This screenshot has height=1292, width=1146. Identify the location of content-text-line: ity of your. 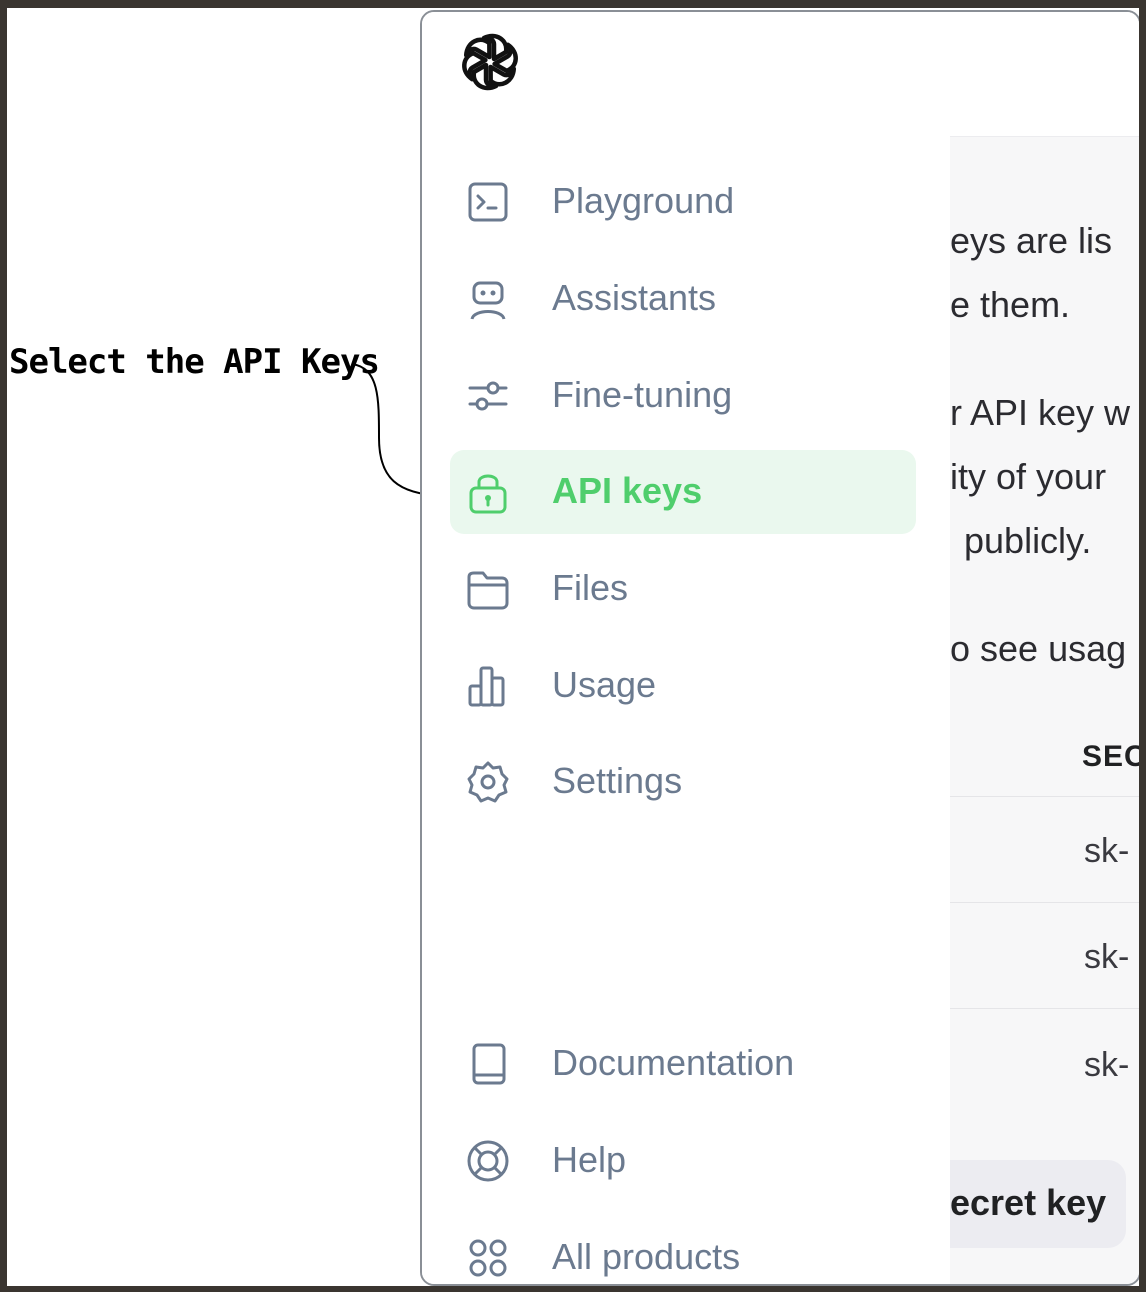
(1028, 476).